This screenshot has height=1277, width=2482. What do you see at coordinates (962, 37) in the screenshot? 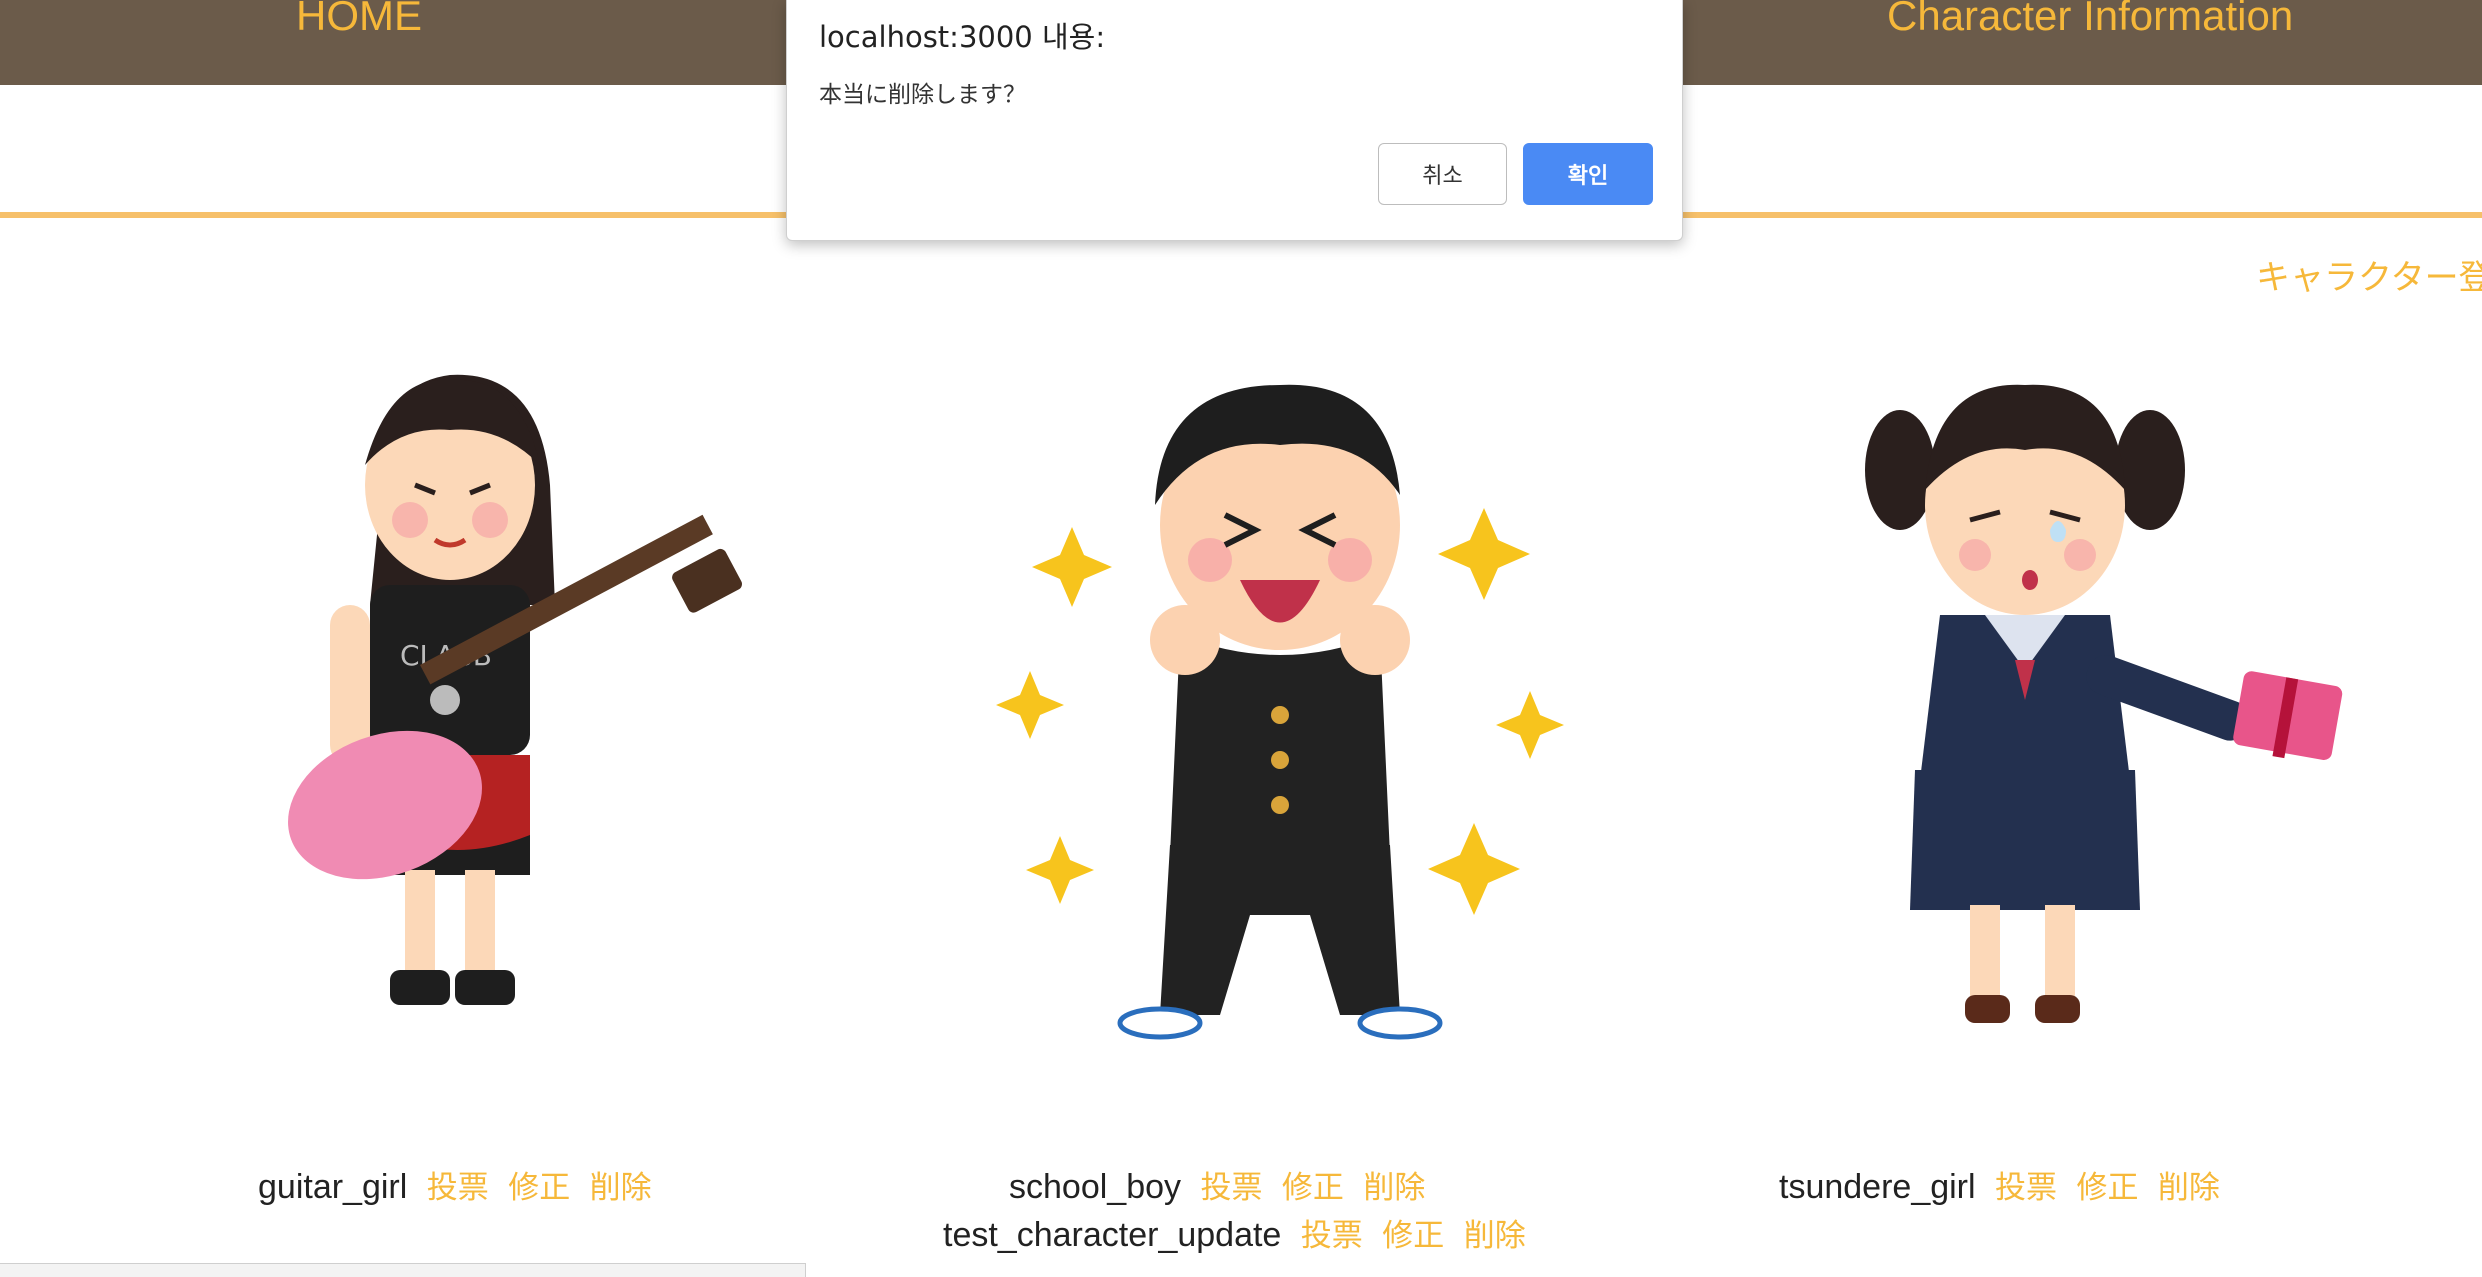
I see `dialog-title: localhost:3000 내용:` at bounding box center [962, 37].